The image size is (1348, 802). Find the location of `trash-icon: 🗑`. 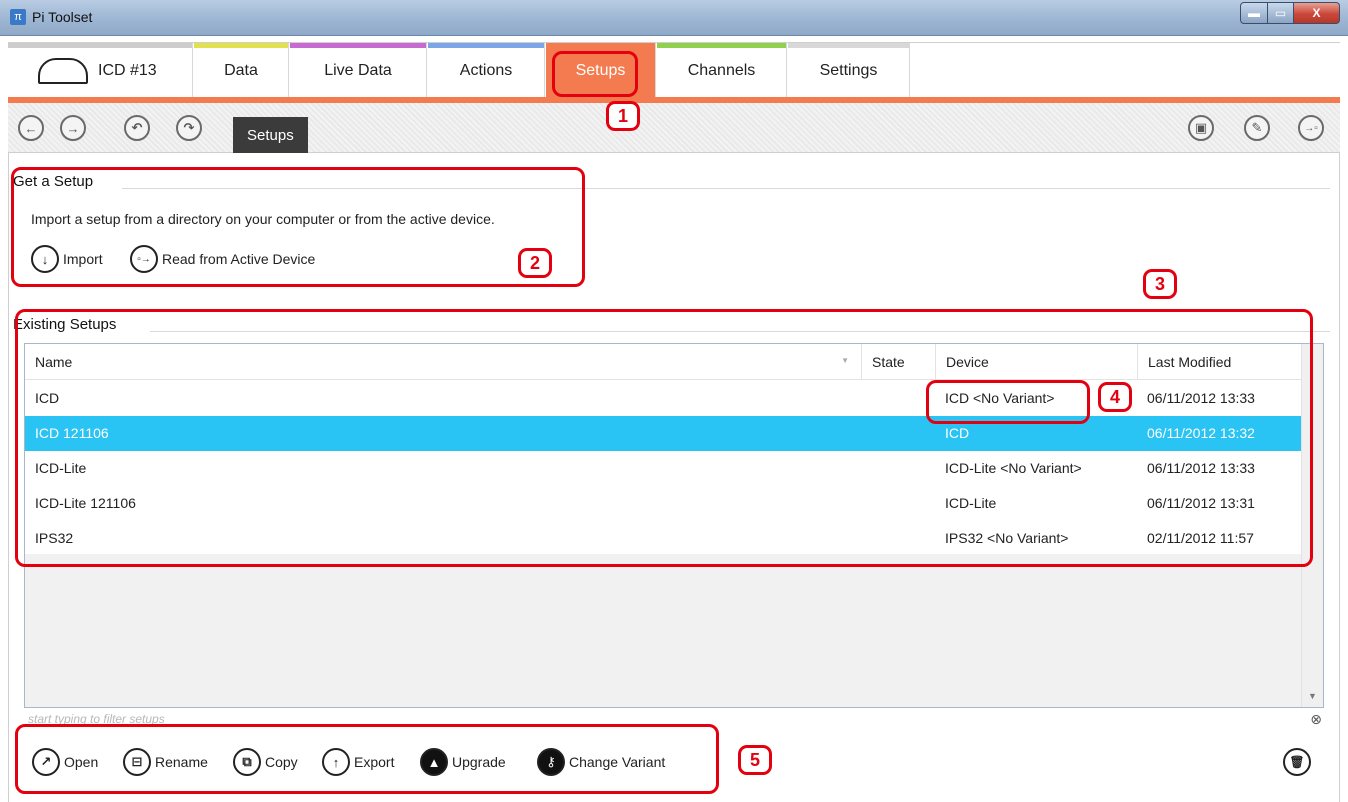

trash-icon: 🗑 is located at coordinates (1297, 762).